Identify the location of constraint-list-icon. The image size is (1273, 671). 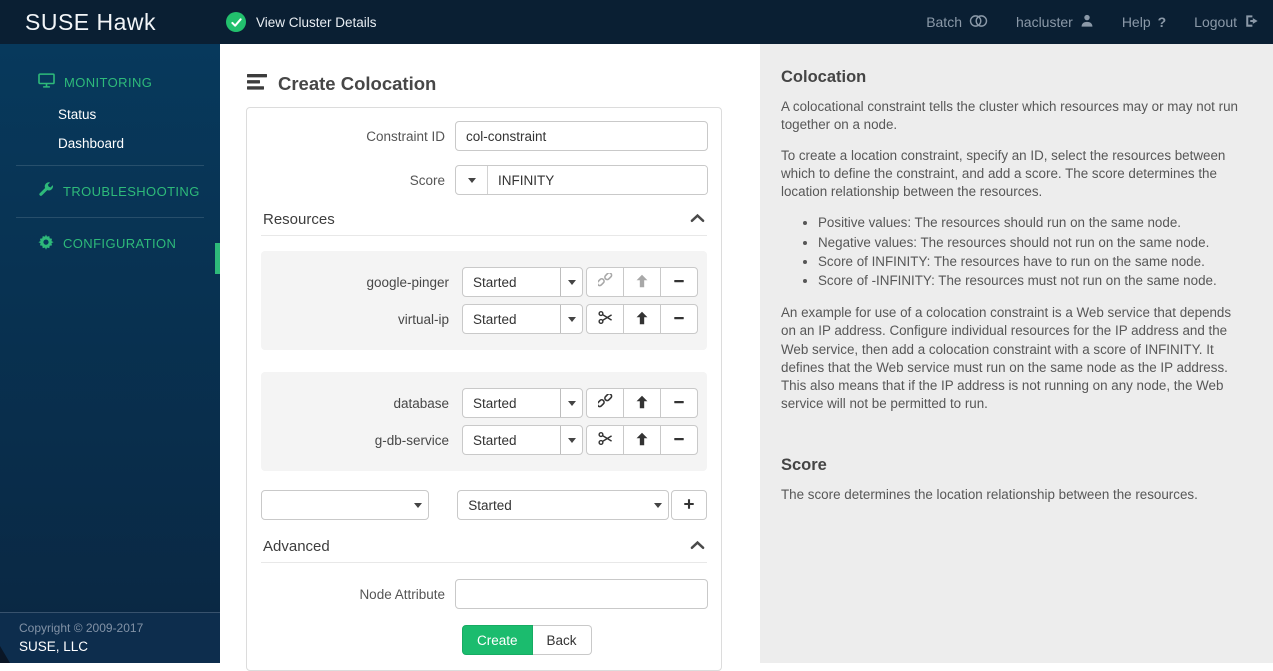
(257, 84).